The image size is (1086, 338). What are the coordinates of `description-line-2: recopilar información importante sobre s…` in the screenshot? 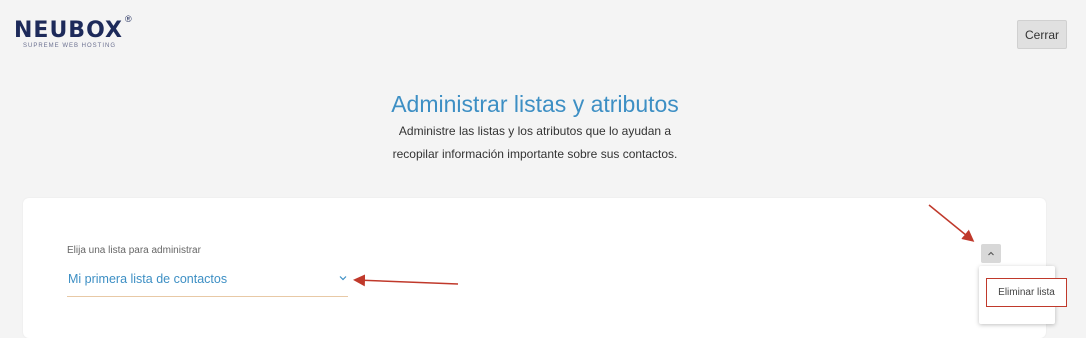 It's located at (535, 154).